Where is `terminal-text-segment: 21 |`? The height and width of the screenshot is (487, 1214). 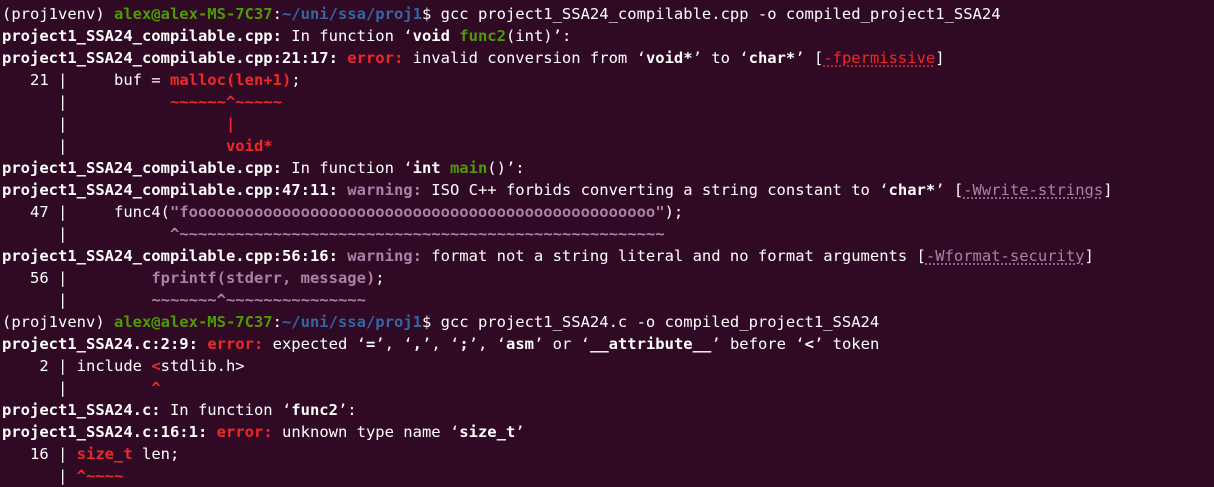 terminal-text-segment: 21 | is located at coordinates (39, 80).